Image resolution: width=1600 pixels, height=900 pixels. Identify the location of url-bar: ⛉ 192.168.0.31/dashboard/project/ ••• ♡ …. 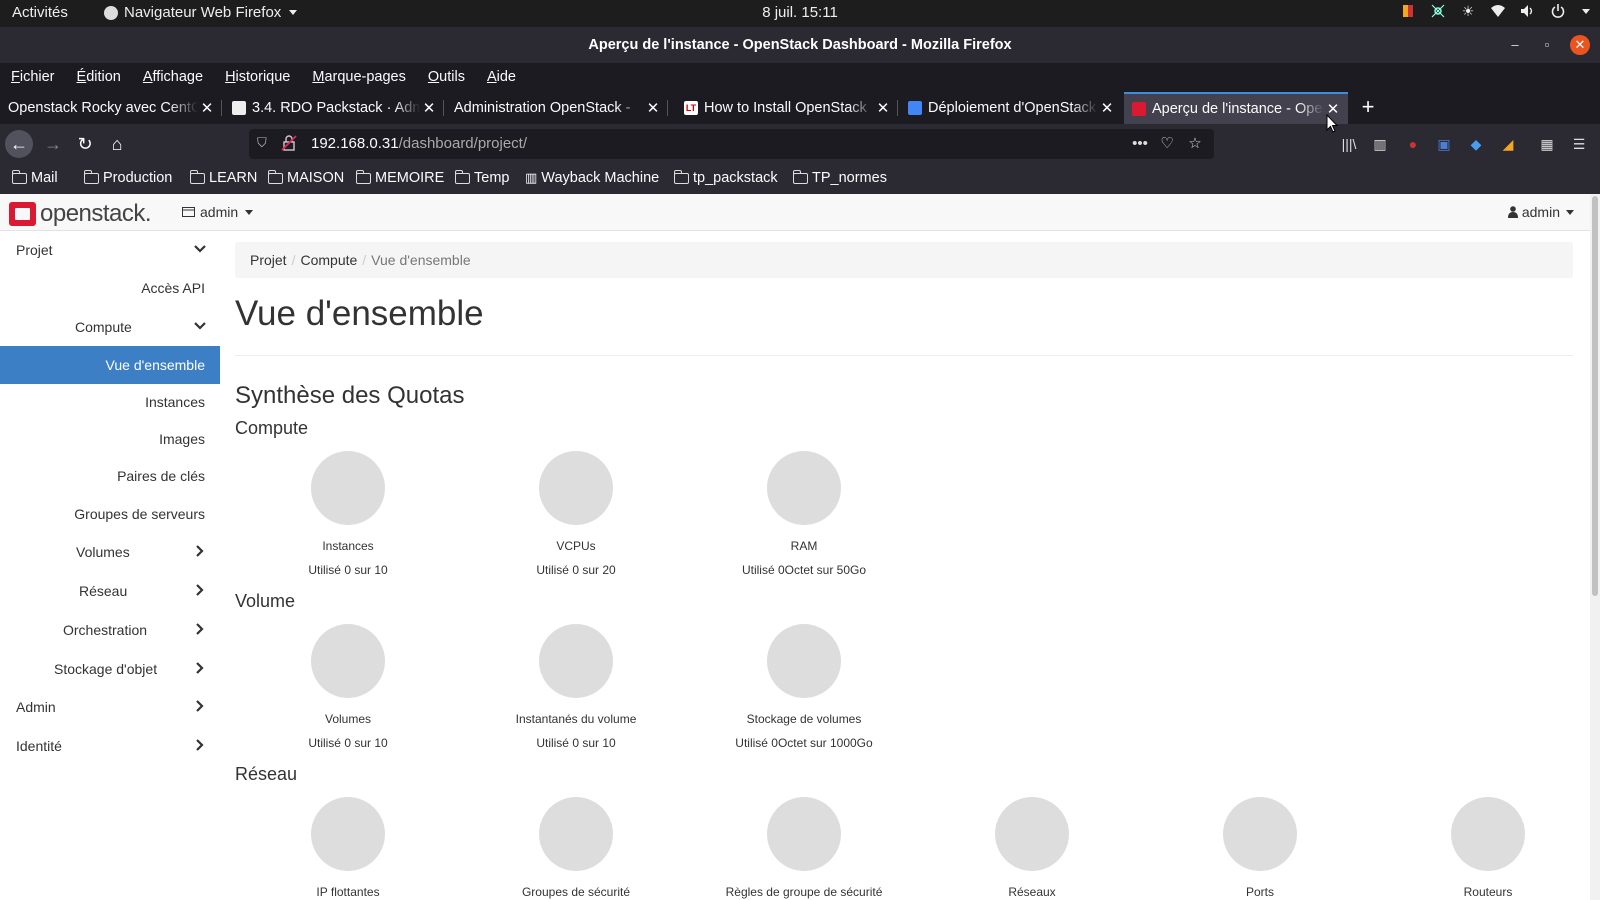
(731, 144).